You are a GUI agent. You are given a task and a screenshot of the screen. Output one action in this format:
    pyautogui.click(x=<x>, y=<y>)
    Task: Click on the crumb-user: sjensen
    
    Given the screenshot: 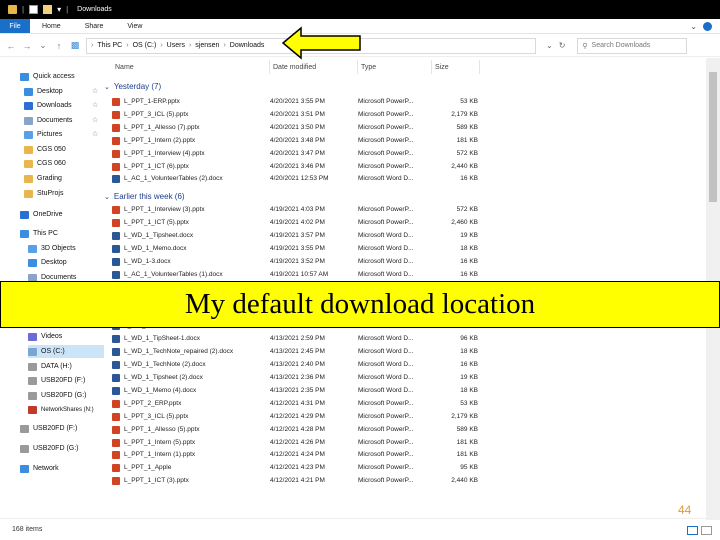 What is the action you would take?
    pyautogui.click(x=207, y=45)
    